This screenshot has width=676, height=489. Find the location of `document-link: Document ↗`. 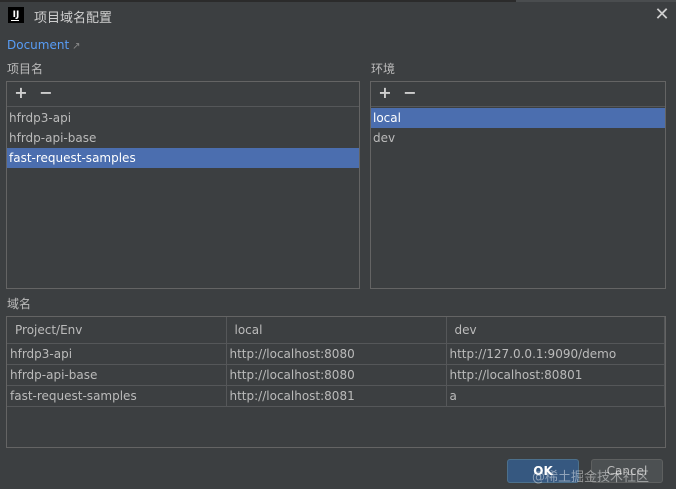

document-link: Document ↗ is located at coordinates (44, 45).